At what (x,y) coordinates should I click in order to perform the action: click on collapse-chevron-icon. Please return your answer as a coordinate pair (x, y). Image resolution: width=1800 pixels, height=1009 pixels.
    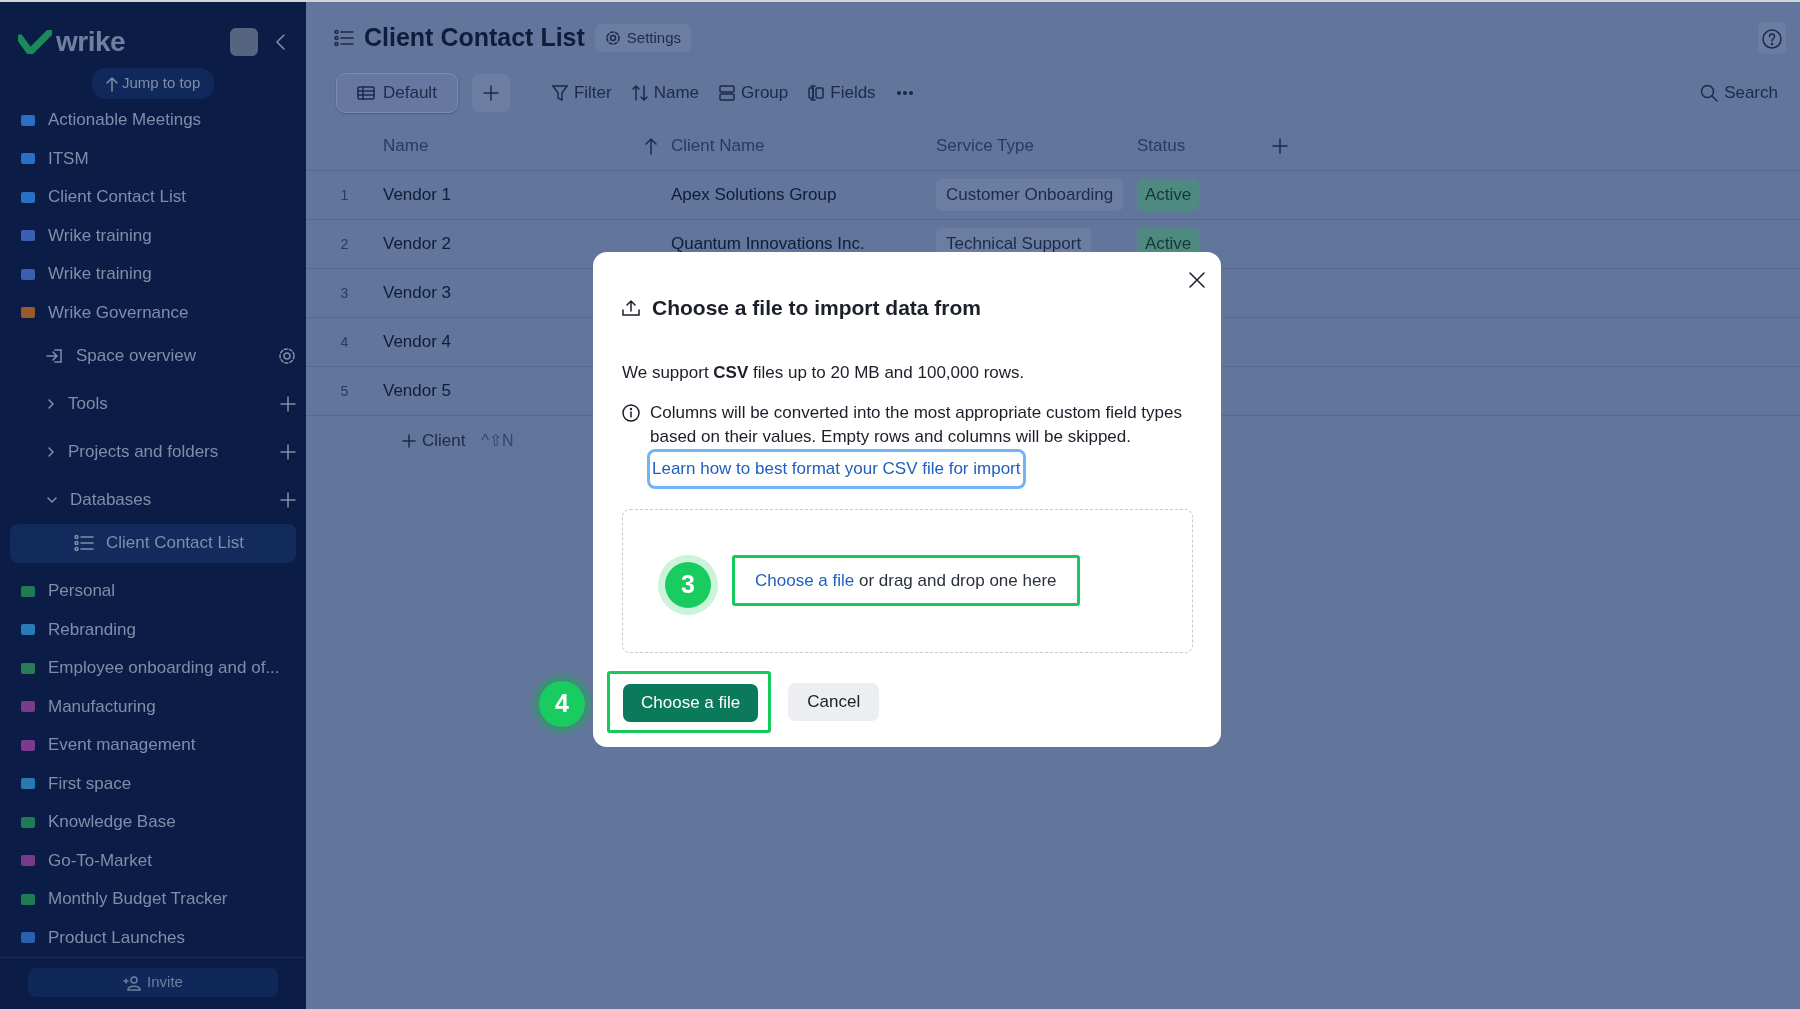
    Looking at the image, I should click on (280, 42).